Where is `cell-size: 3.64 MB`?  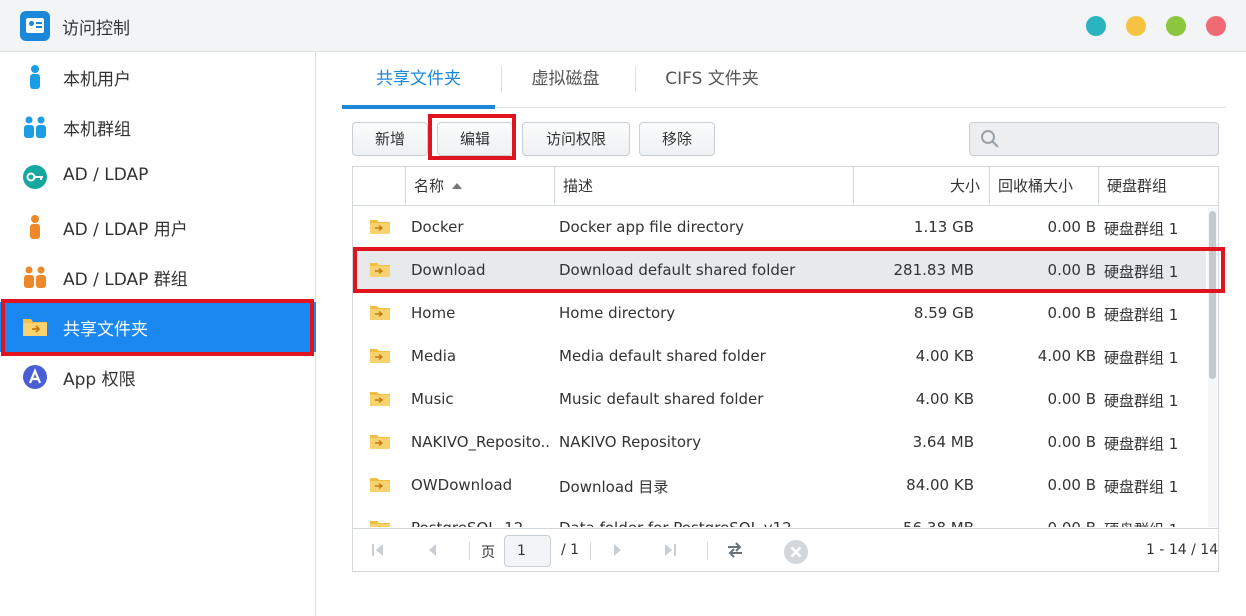 cell-size: 3.64 MB is located at coordinates (943, 442).